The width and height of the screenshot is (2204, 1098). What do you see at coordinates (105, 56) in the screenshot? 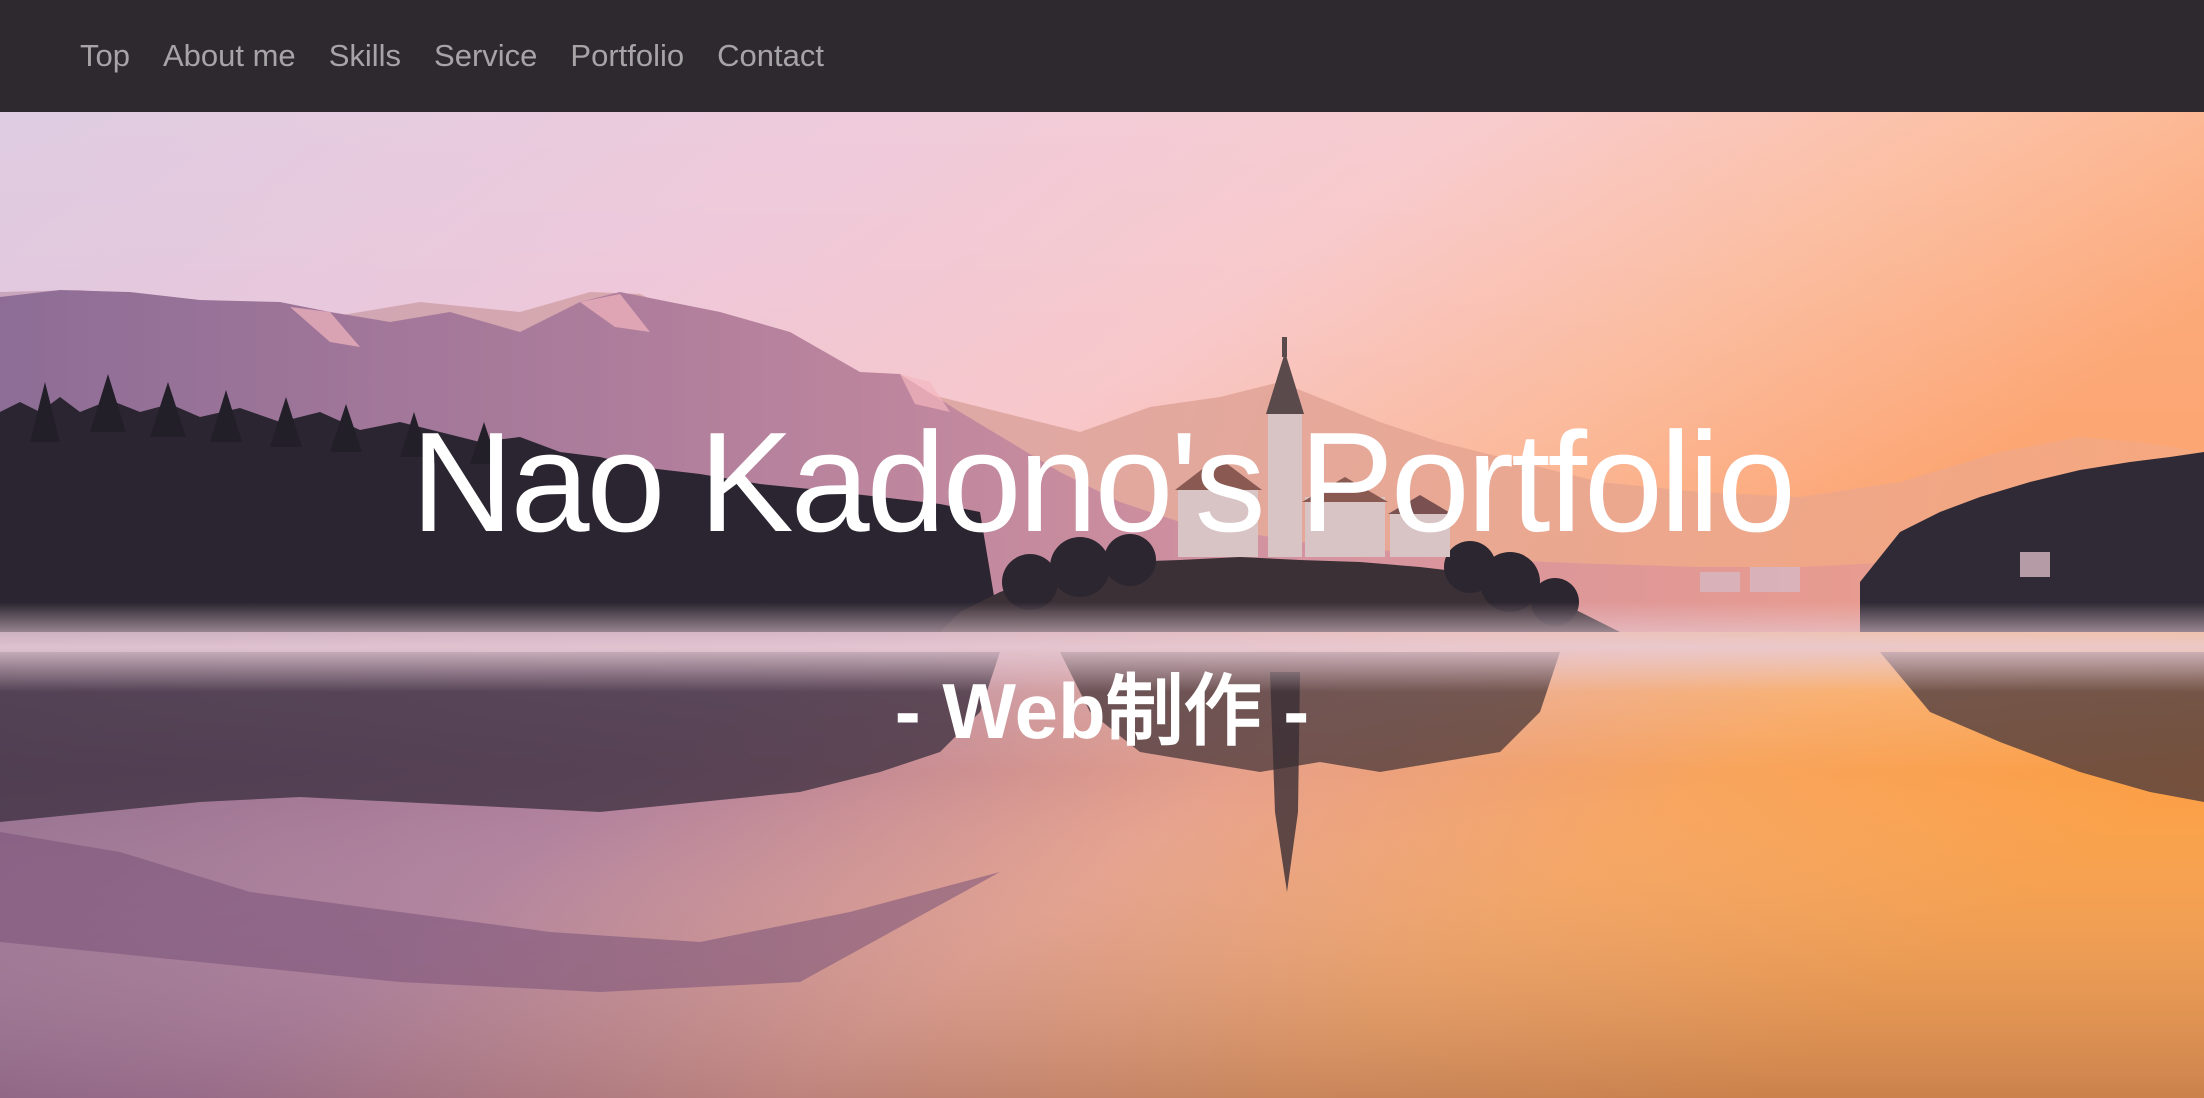
I see `nav-item-top: Top` at bounding box center [105, 56].